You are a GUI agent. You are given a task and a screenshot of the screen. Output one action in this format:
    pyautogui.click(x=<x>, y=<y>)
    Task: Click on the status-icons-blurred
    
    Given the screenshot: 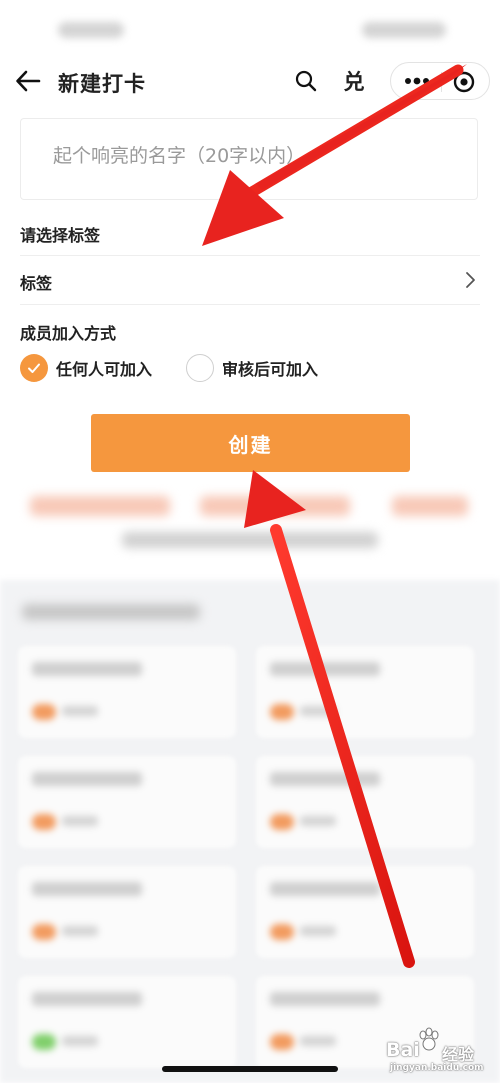 What is the action you would take?
    pyautogui.click(x=404, y=30)
    